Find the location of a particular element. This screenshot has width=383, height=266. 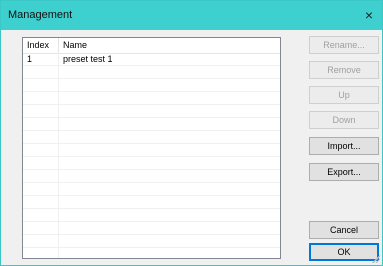

close-icon: × is located at coordinates (369, 15).